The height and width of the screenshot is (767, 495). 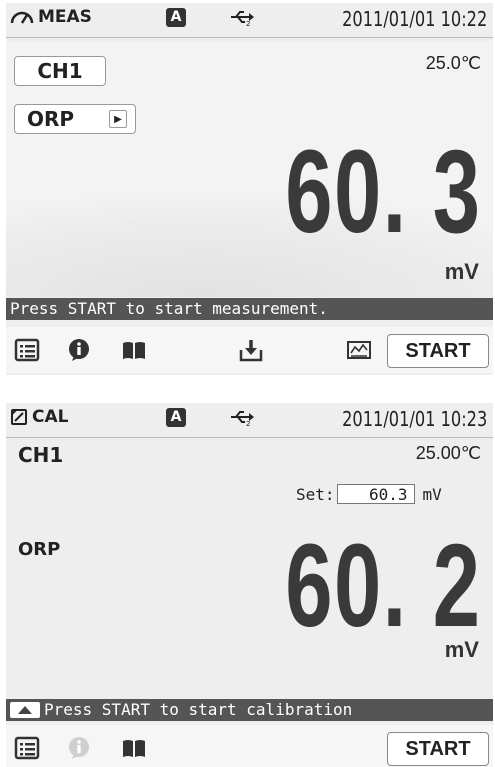 I want to click on scroll-up-icon, so click(x=25, y=710).